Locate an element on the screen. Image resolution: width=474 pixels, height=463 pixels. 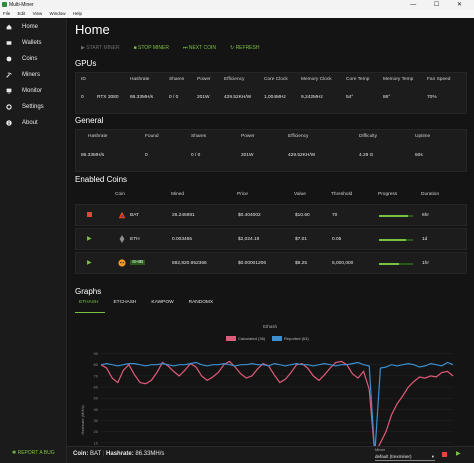
chart-legend: Calculated (36) Reported (63) is located at coordinates (267, 338).